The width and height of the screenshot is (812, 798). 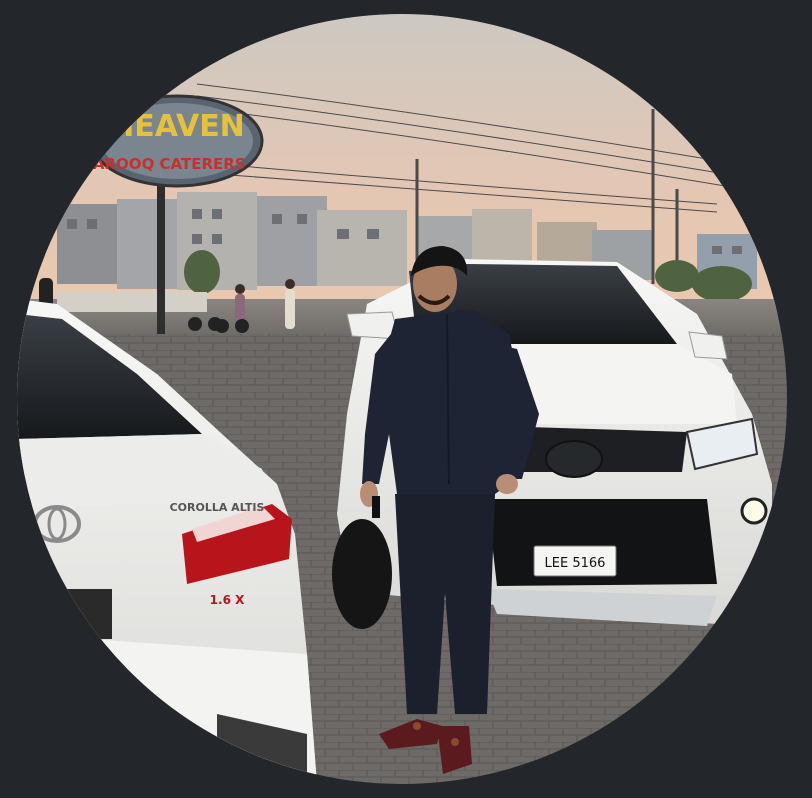 What do you see at coordinates (217, 507) in the screenshot?
I see `car-left-model-badge: COROLLA ALTIS` at bounding box center [217, 507].